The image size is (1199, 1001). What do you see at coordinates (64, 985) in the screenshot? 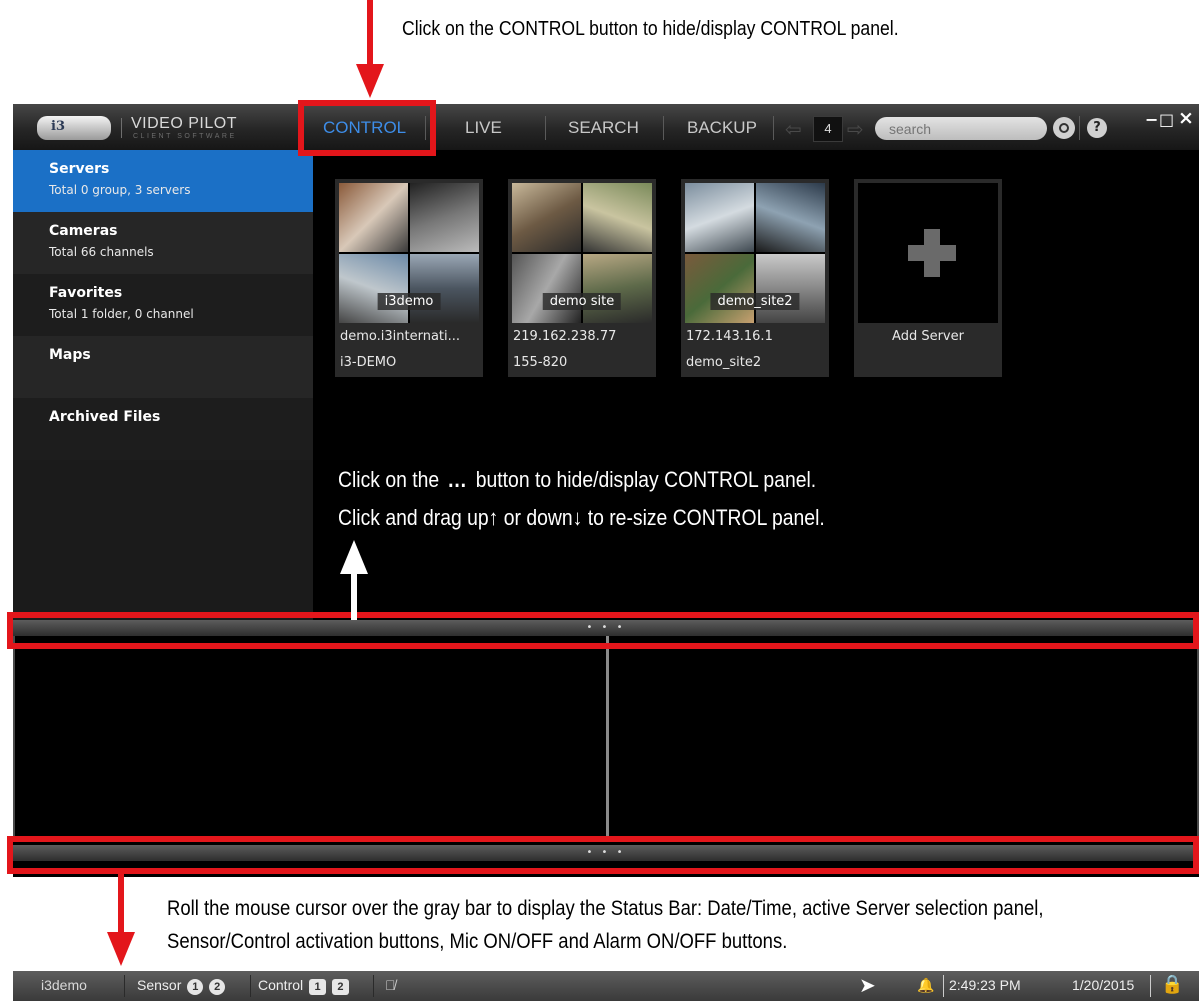
I see `status-server: i3demo` at bounding box center [64, 985].